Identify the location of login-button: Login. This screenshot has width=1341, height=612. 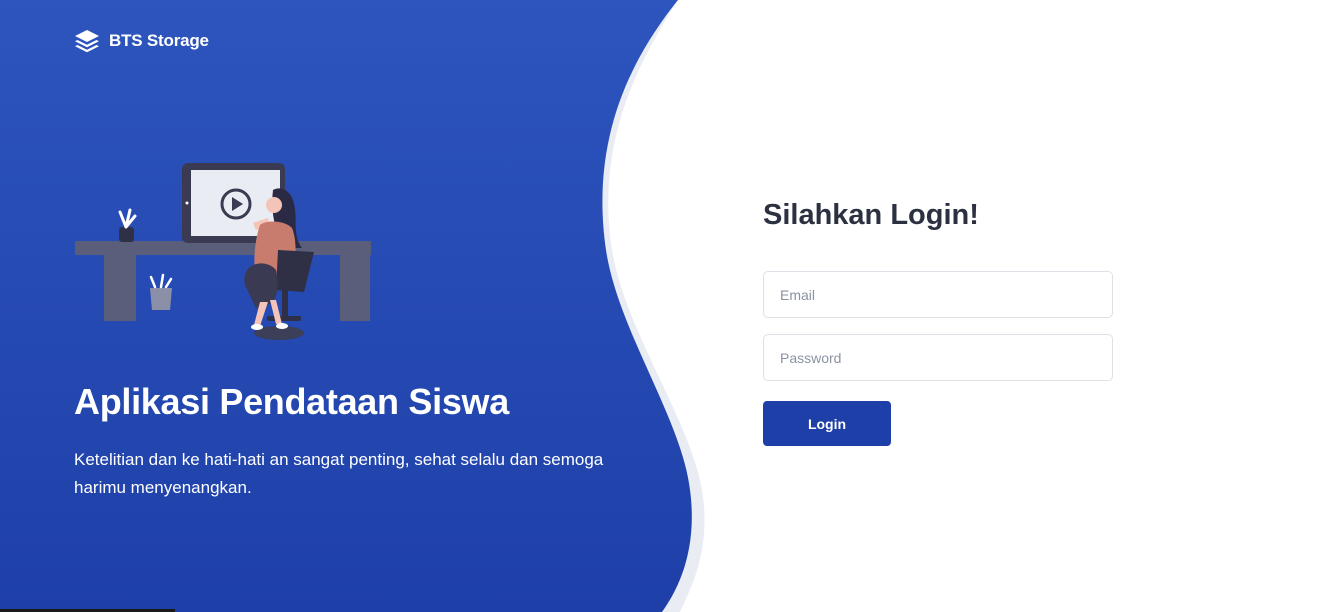
(827, 423).